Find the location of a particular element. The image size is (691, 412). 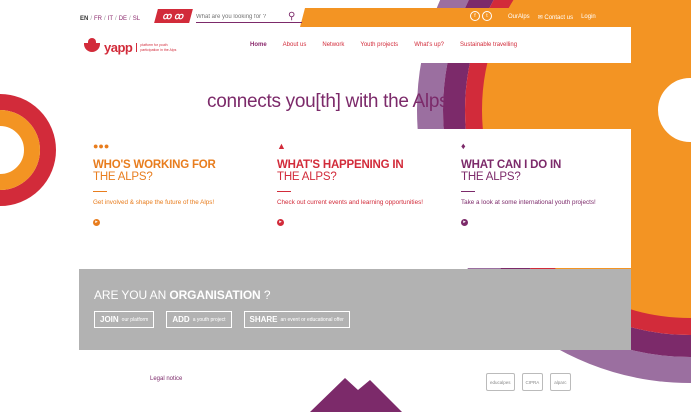

social-links: f t is located at coordinates (481, 16).